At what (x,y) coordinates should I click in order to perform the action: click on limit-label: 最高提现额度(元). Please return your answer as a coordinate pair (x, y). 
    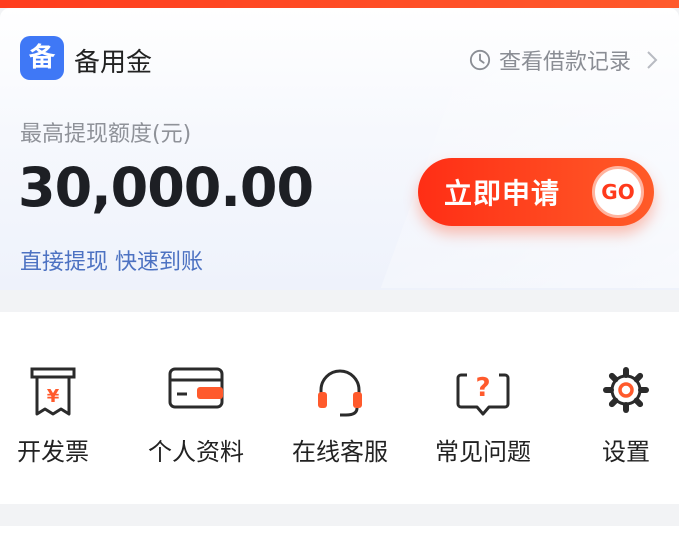
    Looking at the image, I should click on (106, 134).